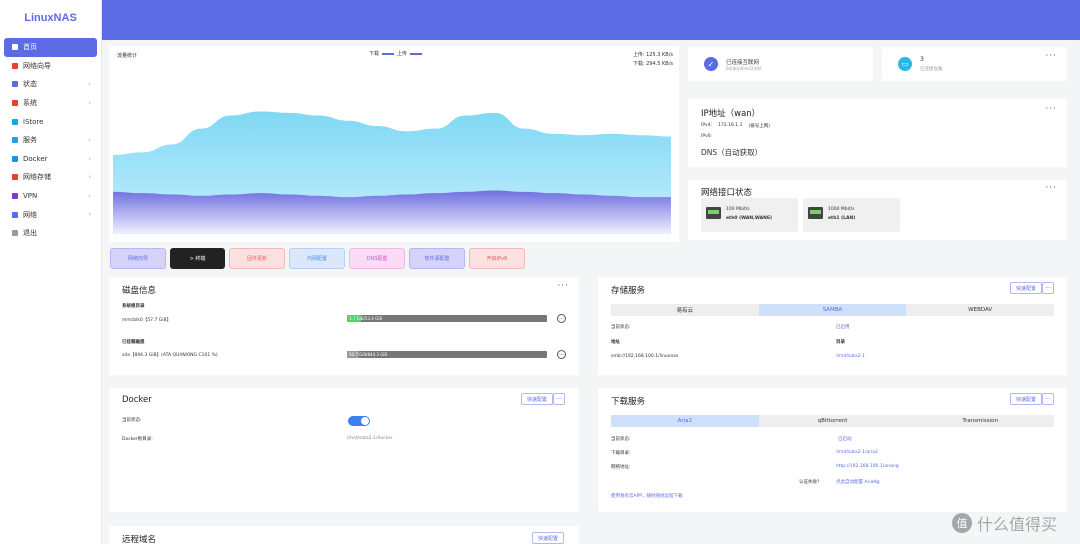 This screenshot has width=1080, height=544. What do you see at coordinates (35, 158) in the screenshot?
I see `sidebar-item-label: Docker` at bounding box center [35, 158].